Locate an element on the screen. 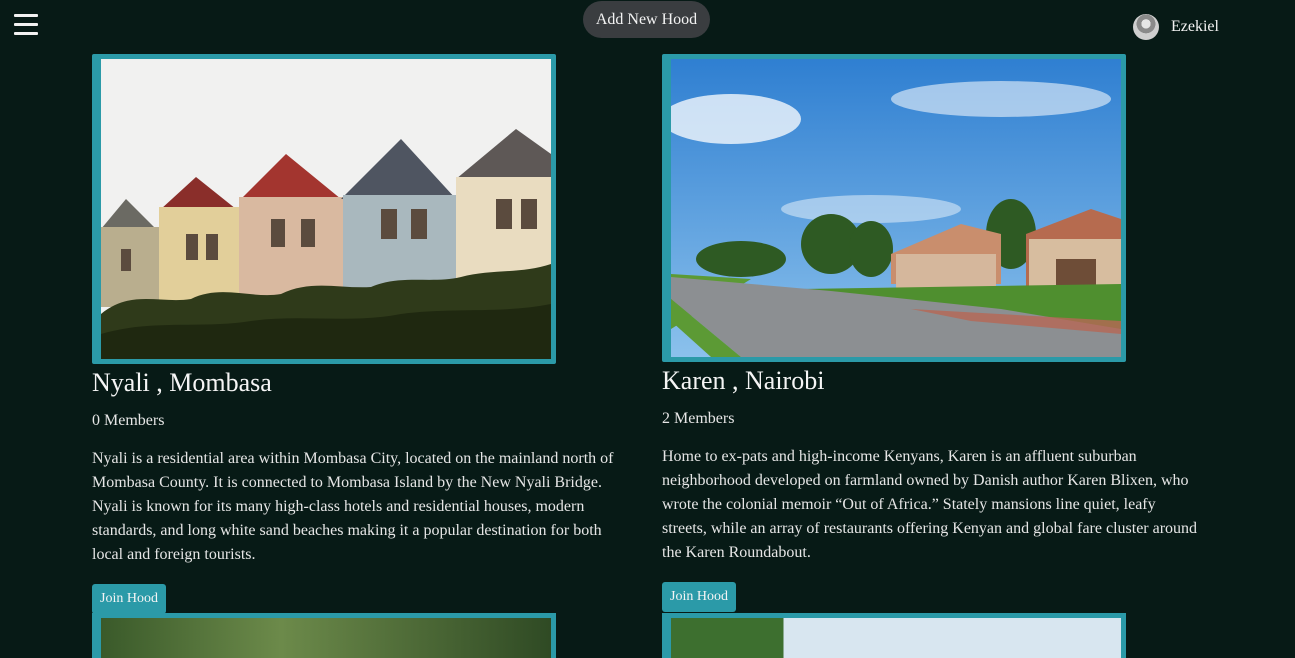  members-count: 0 Members is located at coordinates (128, 420).